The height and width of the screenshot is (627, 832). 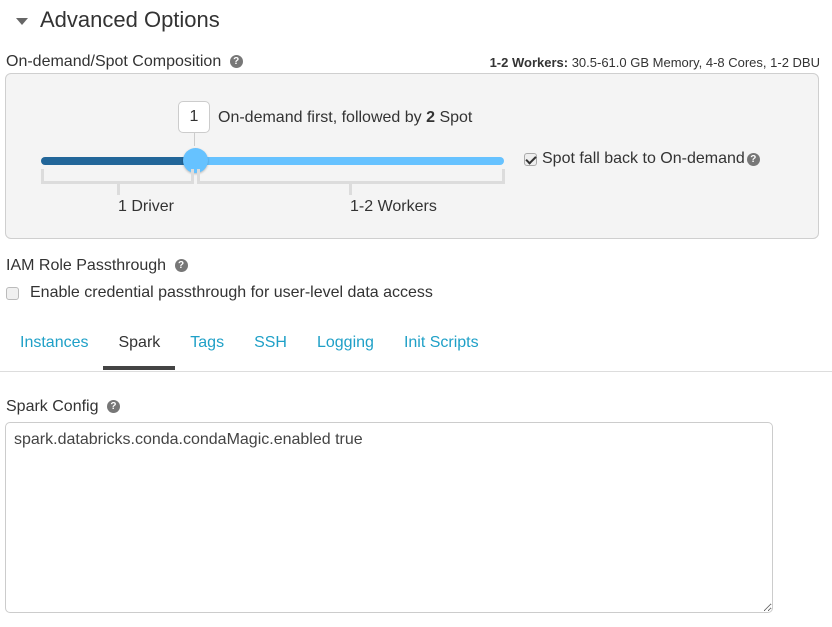 I want to click on count-pointer-line, so click(x=194, y=139).